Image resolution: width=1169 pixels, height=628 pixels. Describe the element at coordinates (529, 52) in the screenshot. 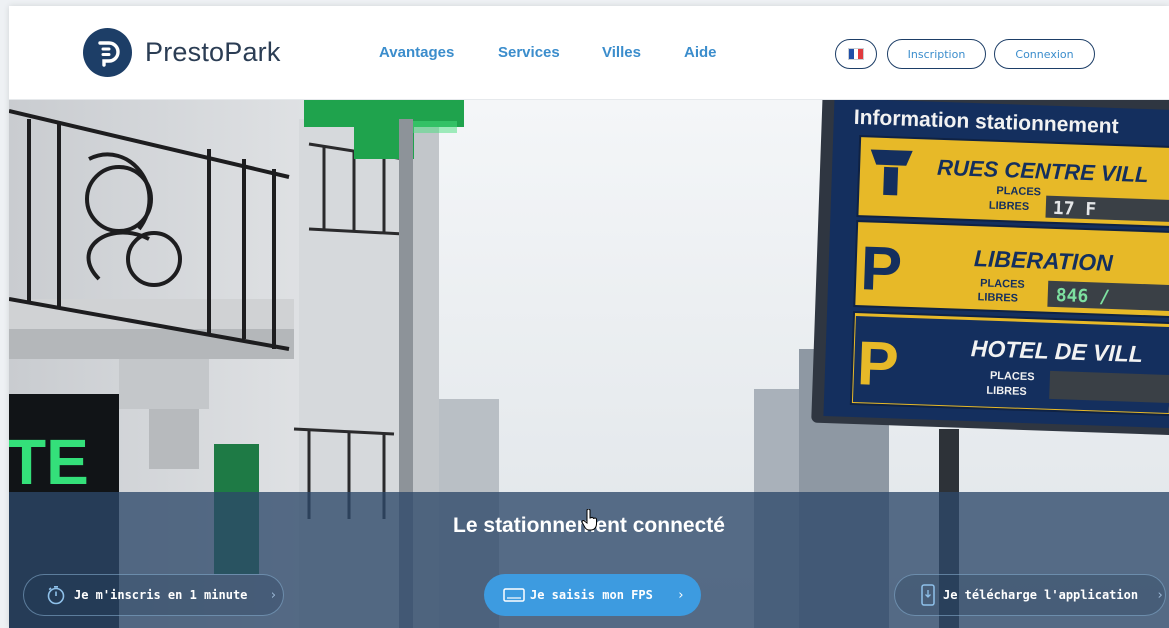

I see `nav-services: Services` at that location.